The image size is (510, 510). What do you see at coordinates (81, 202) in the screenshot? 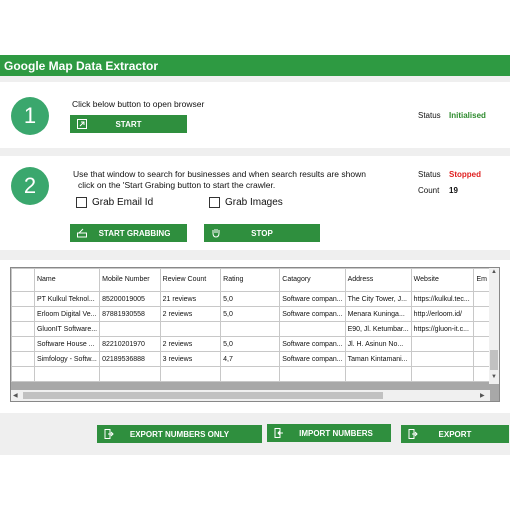
I see `grab-email-checkbox` at bounding box center [81, 202].